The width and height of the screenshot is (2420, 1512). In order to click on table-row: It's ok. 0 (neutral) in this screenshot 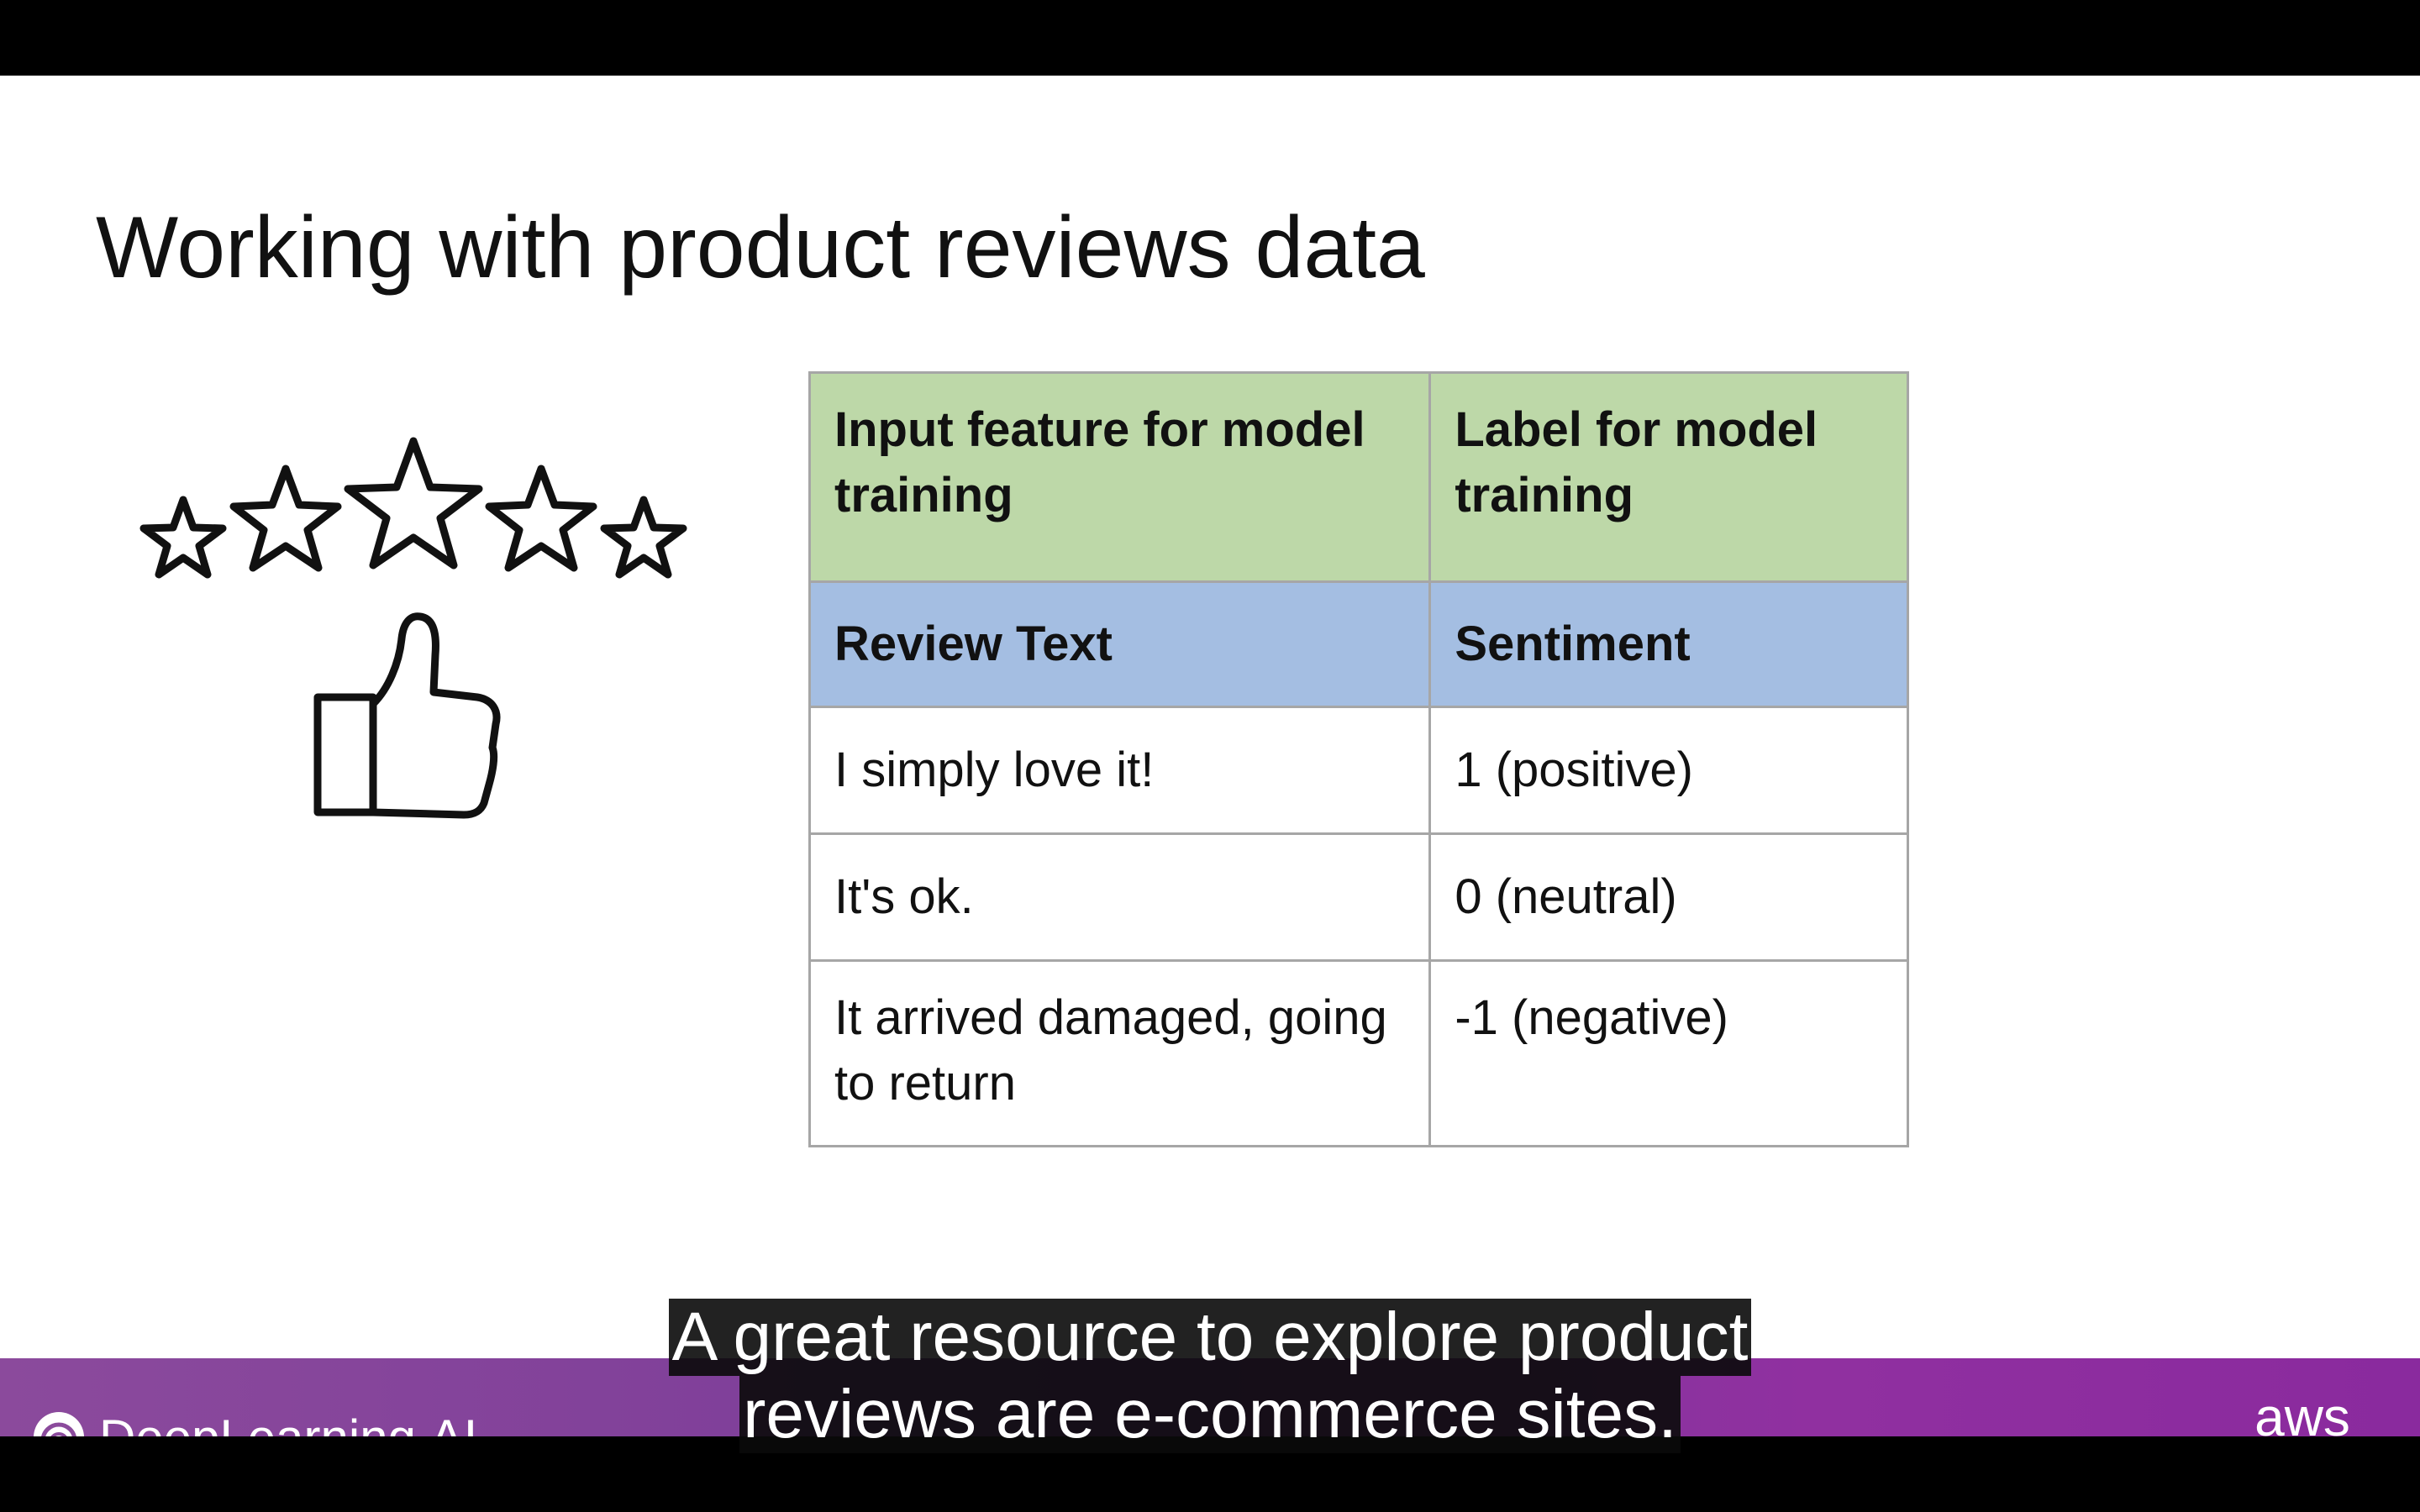, I will do `click(1358, 897)`.